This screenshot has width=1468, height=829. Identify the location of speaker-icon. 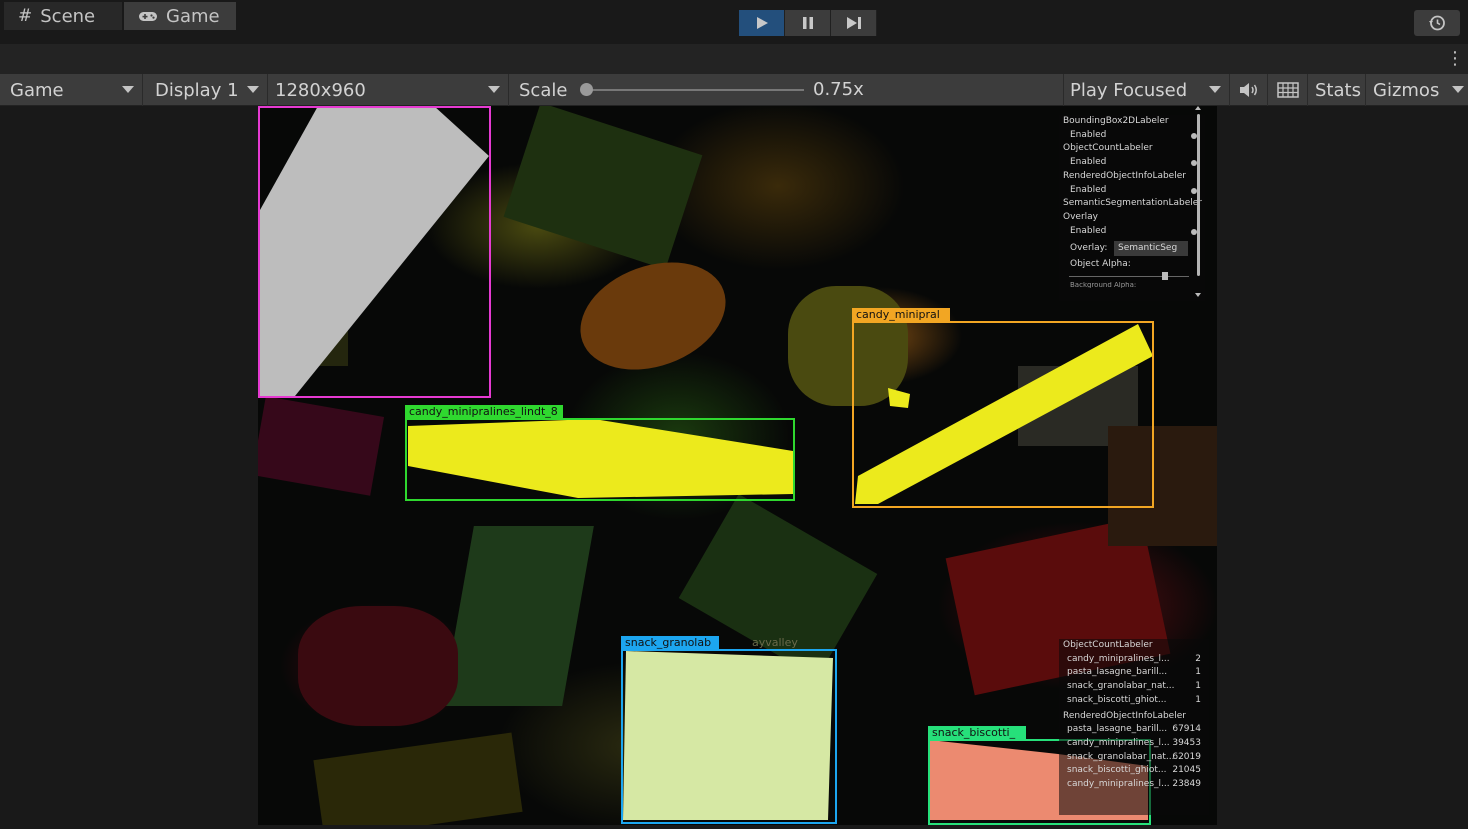
(1248, 90).